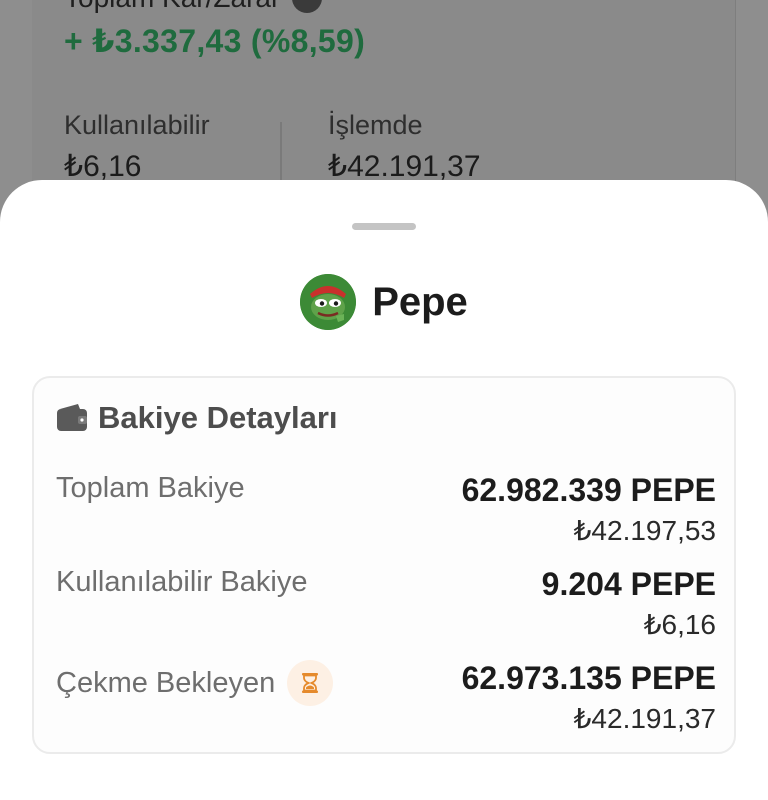  I want to click on row-label: Toplam Bakiye, so click(150, 488).